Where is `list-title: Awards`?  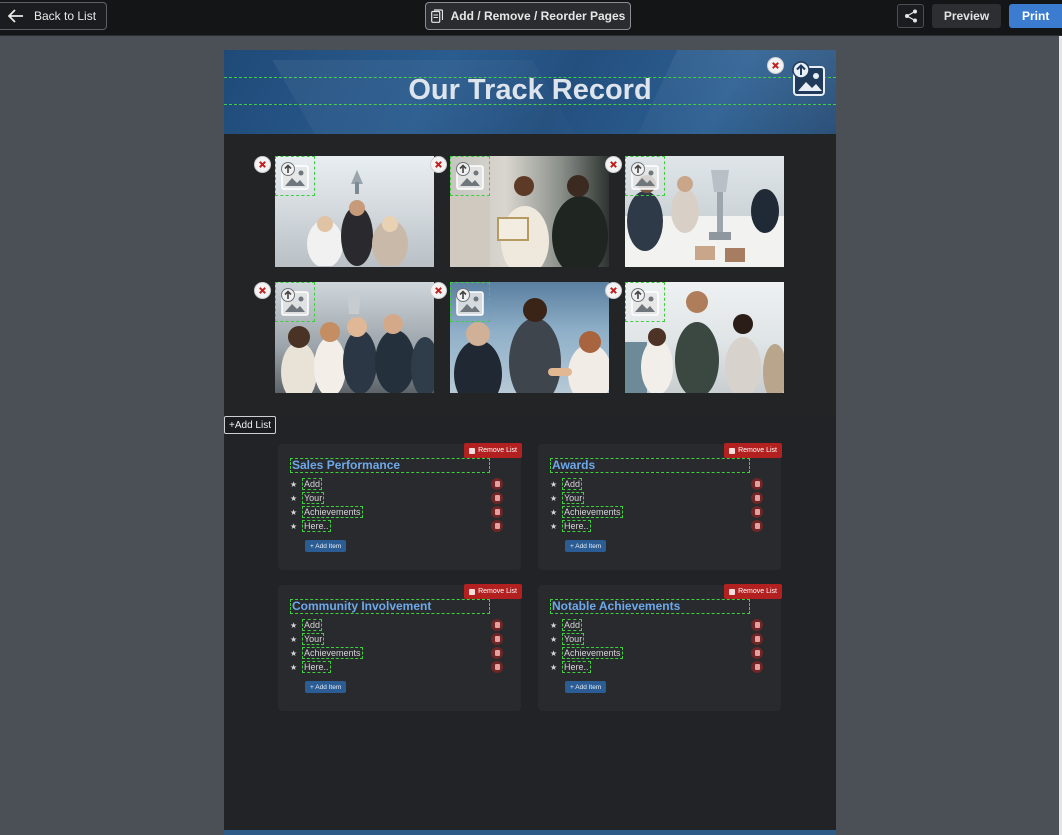
list-title: Awards is located at coordinates (650, 465).